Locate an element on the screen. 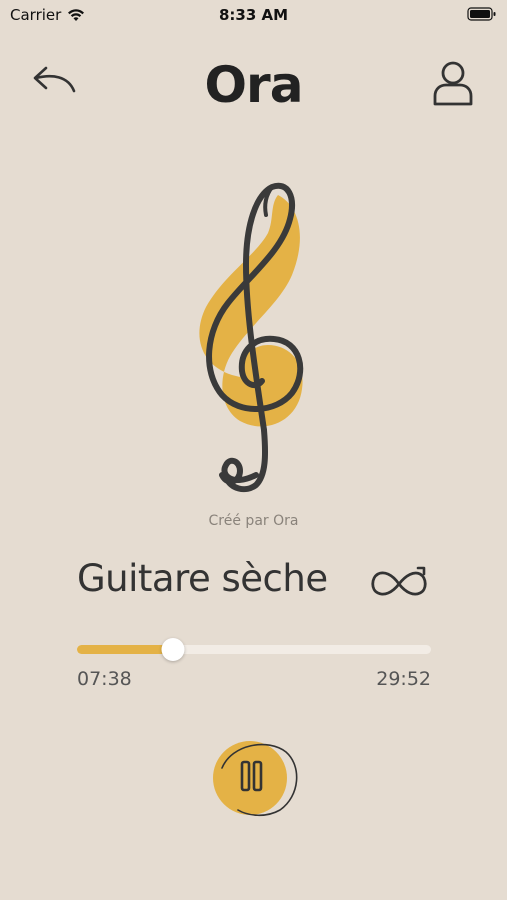 This screenshot has height=900, width=507. progress-fill is located at coordinates (125, 649).